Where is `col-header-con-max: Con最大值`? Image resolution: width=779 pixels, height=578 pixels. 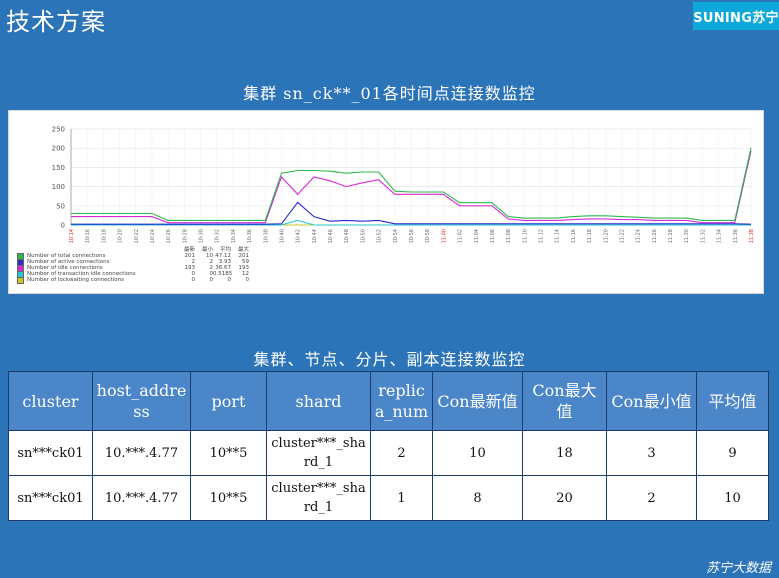 col-header-con-max: Con最大值 is located at coordinates (564, 401).